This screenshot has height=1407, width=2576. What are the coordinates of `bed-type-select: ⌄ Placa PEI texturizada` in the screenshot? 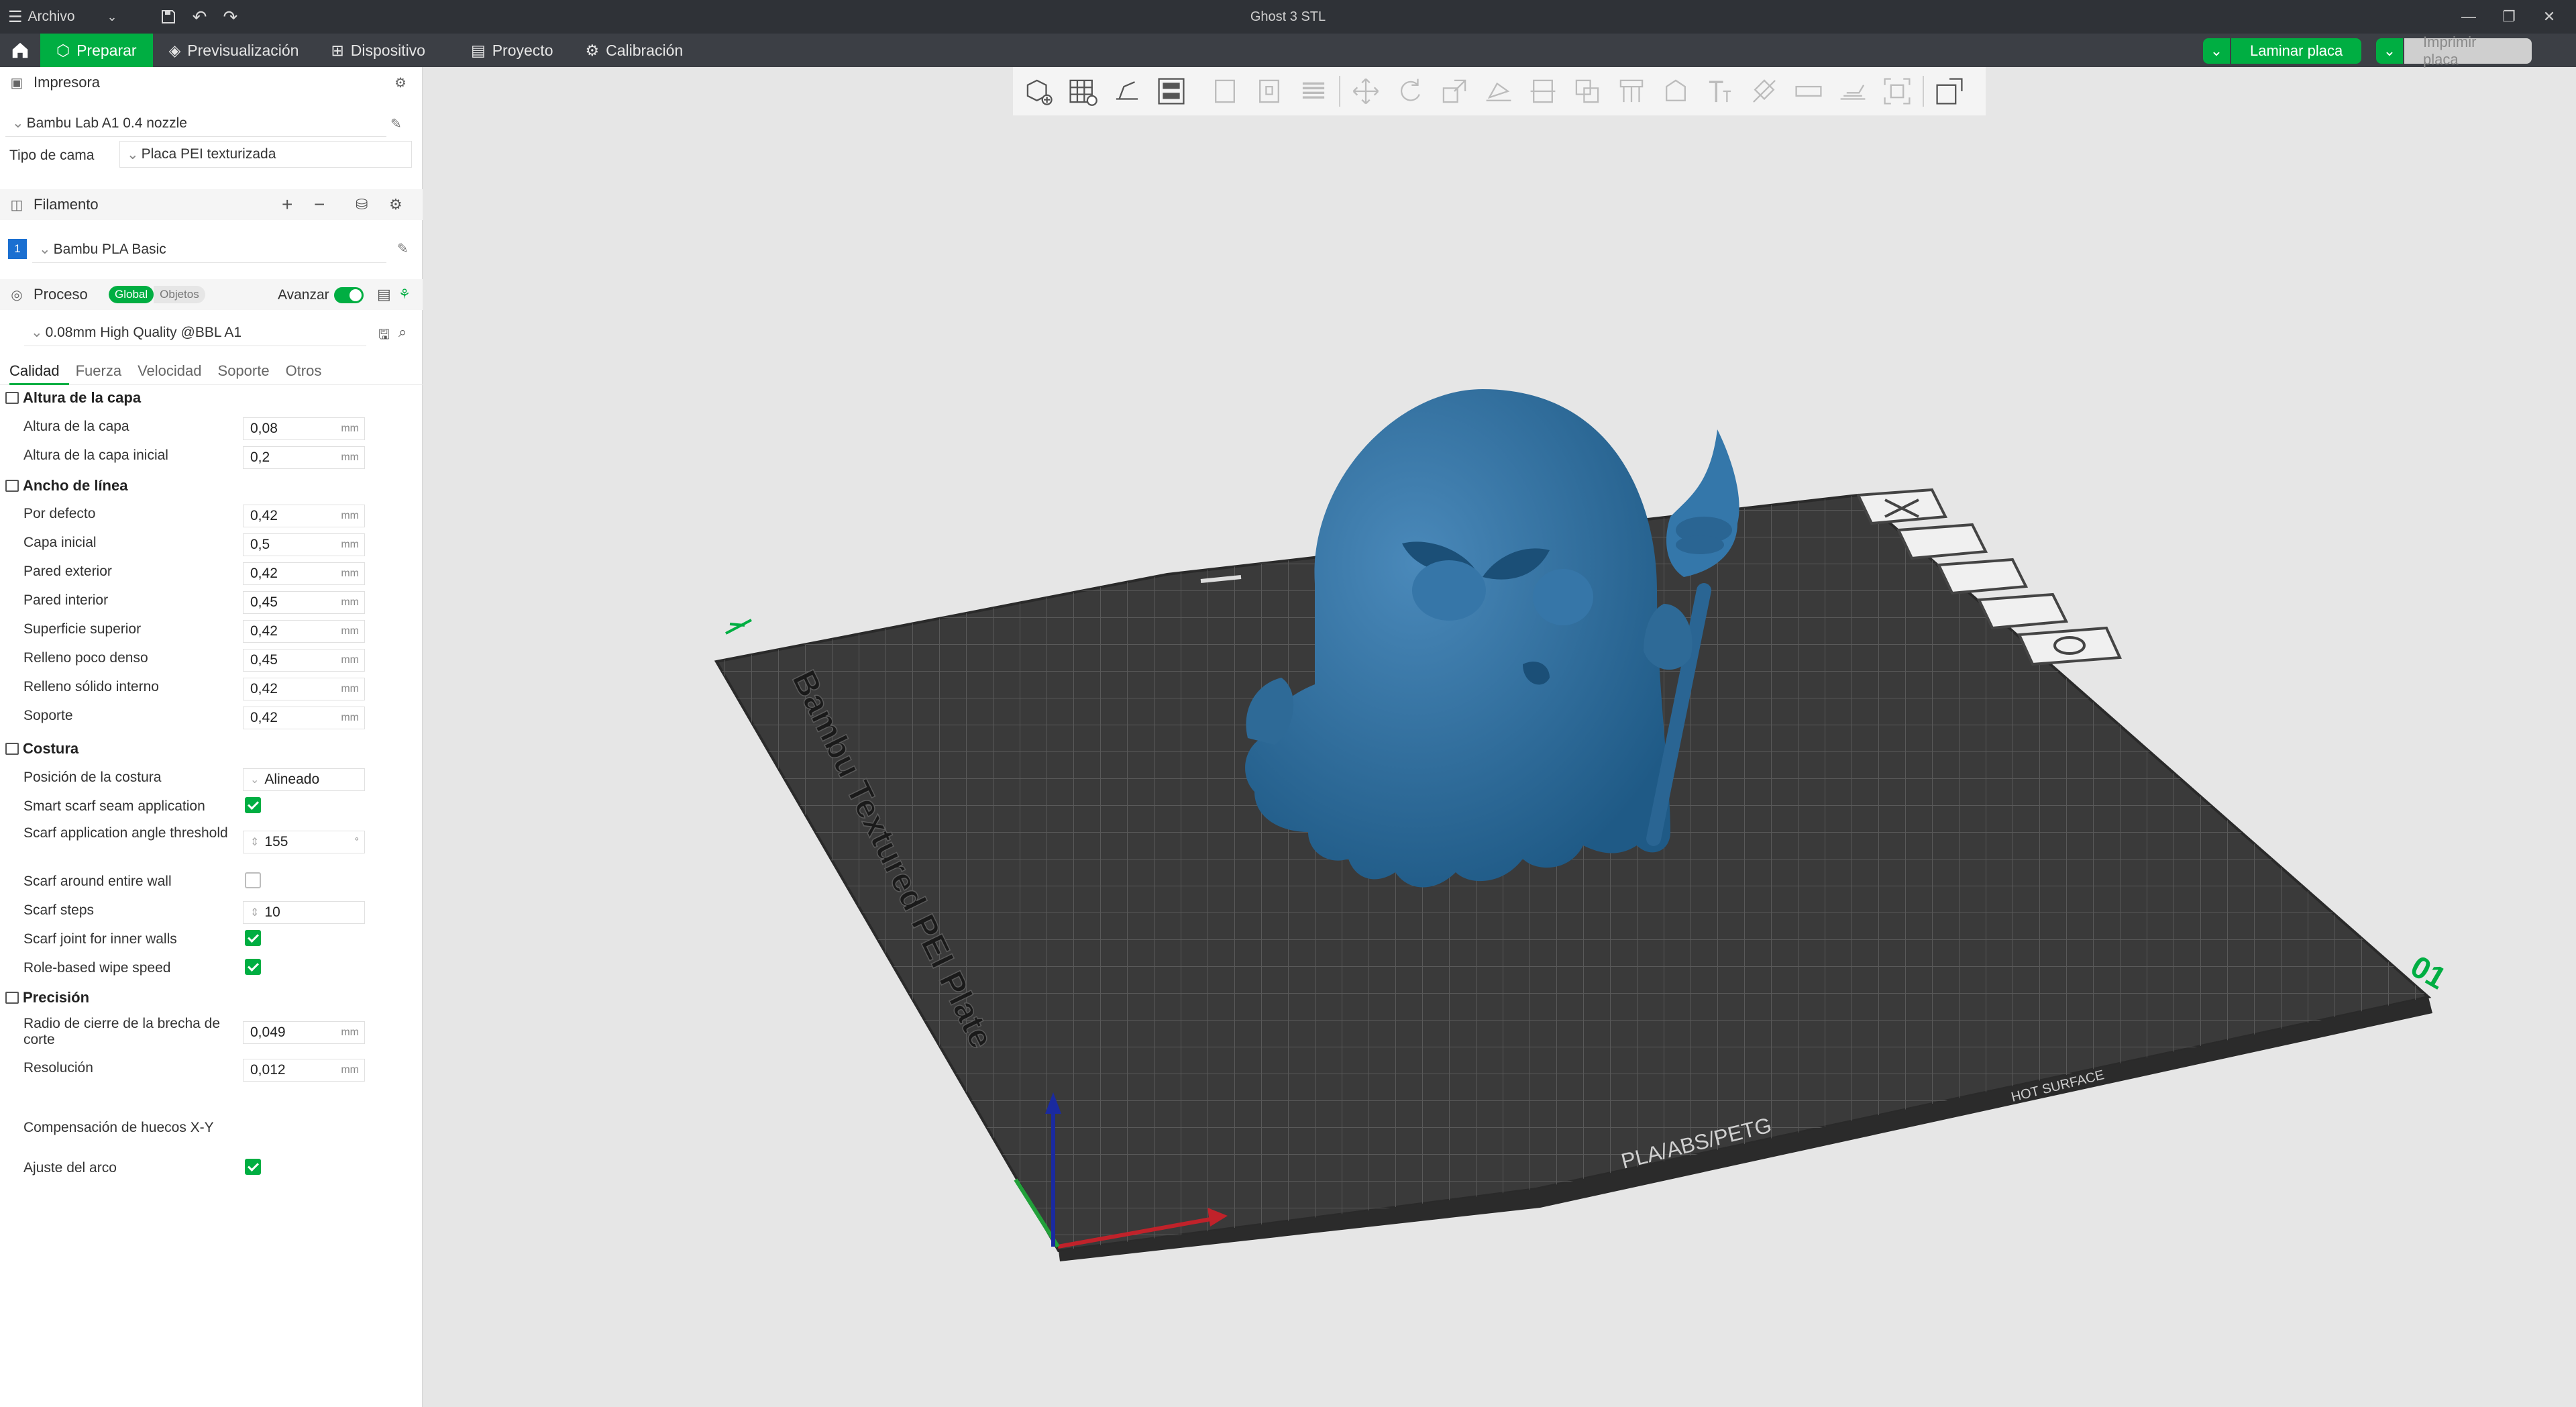 It's located at (265, 154).